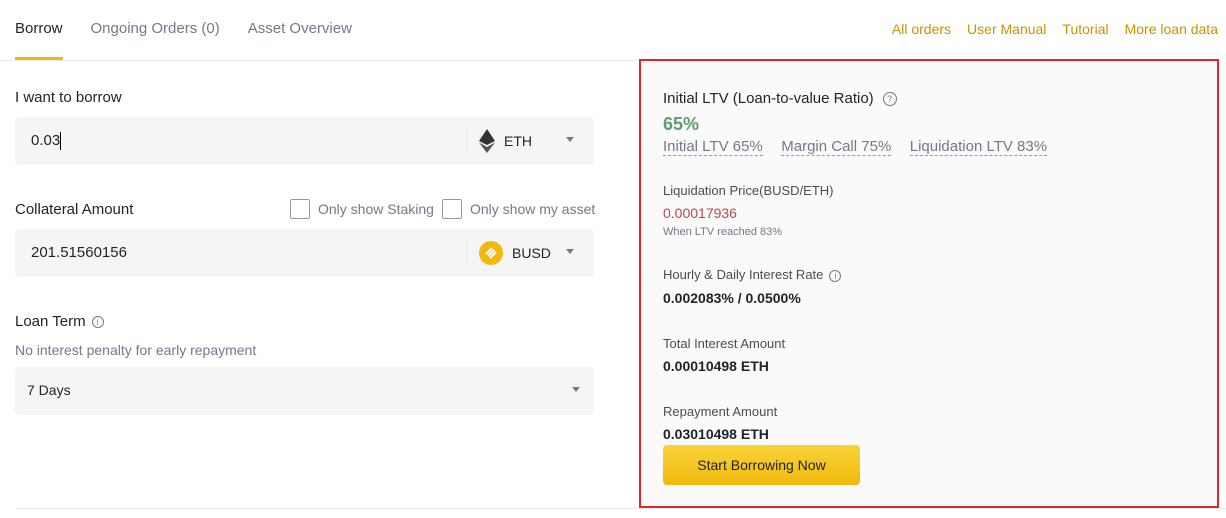 The image size is (1226, 518). I want to click on more-loan-data-link: More loan data, so click(1171, 29).